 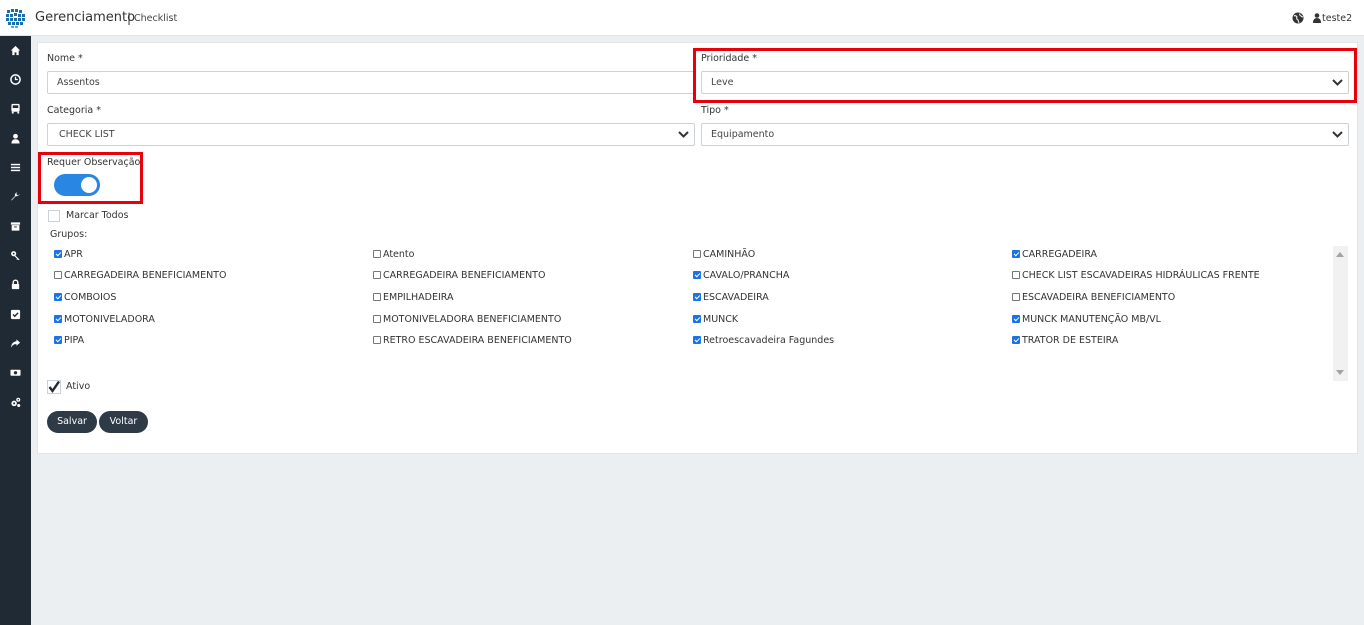 I want to click on grupo-label: APR, so click(x=73, y=254).